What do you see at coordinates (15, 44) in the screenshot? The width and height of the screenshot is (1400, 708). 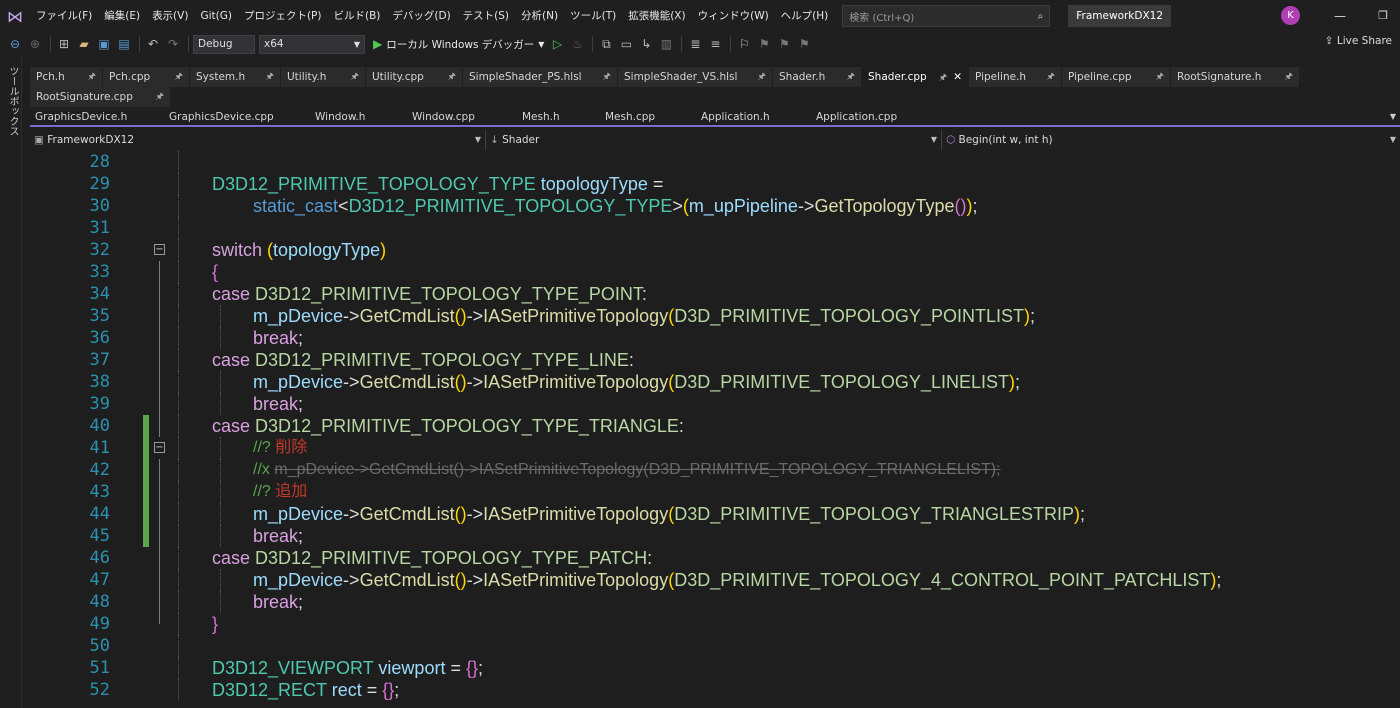 I see `navigate-back-icon: ⊖` at bounding box center [15, 44].